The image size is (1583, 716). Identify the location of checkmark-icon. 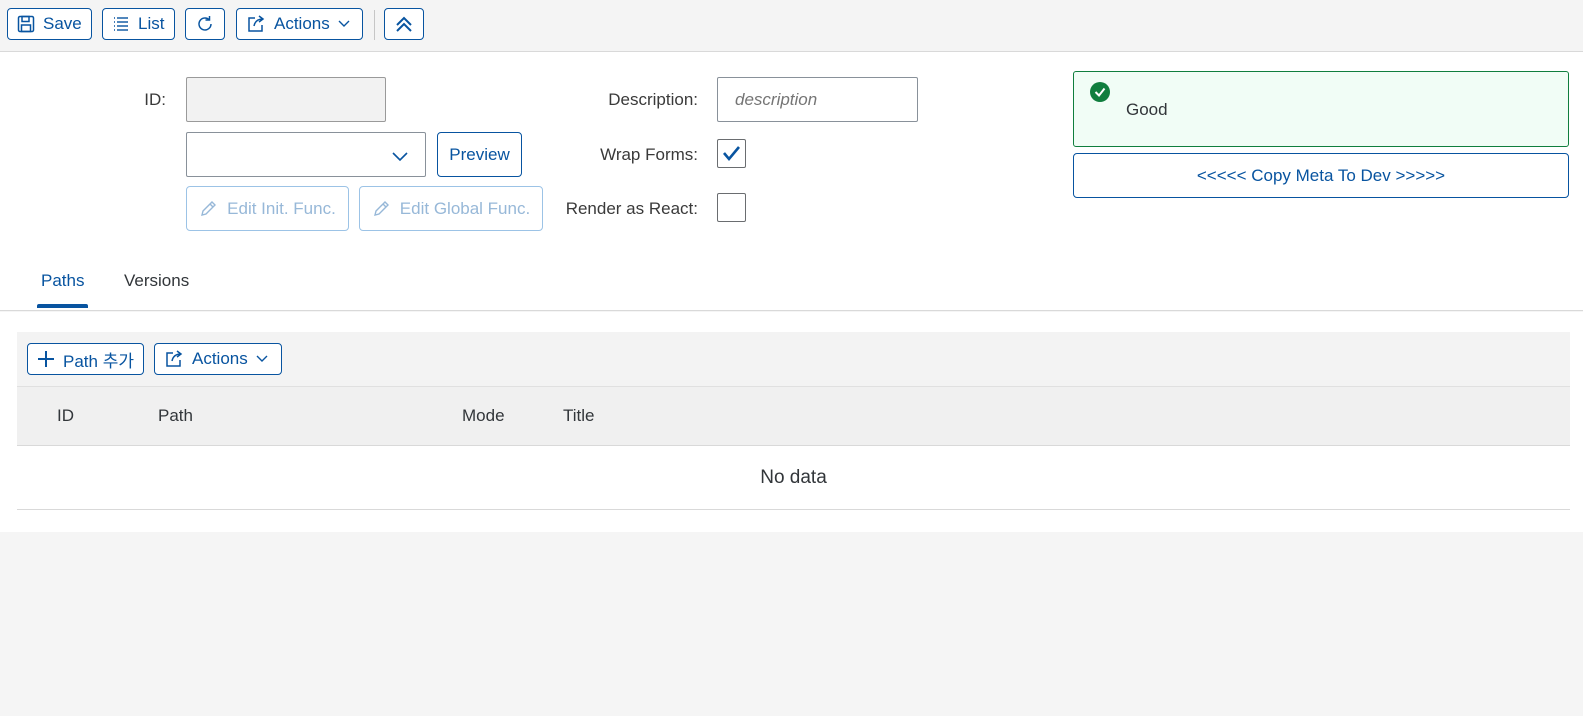
(731, 154).